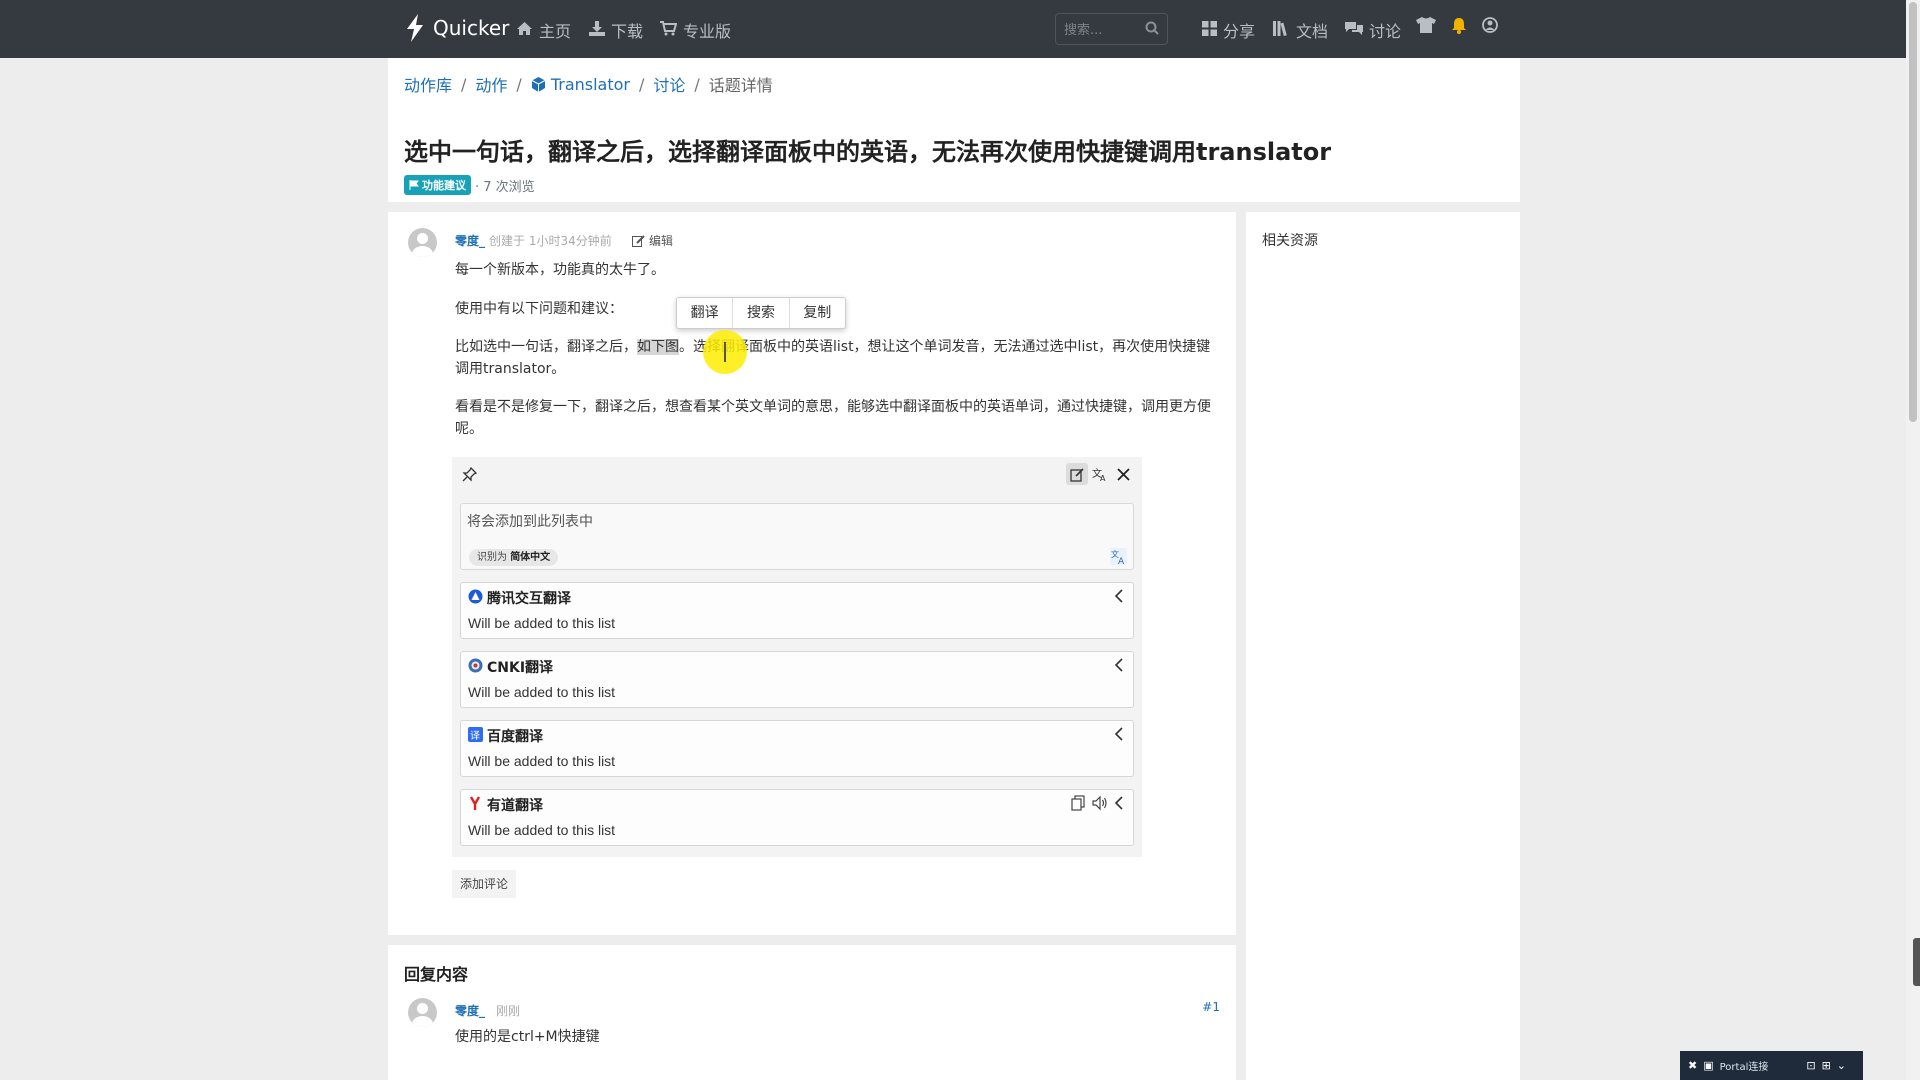  What do you see at coordinates (1123, 474) in the screenshot?
I see `close-icon` at bounding box center [1123, 474].